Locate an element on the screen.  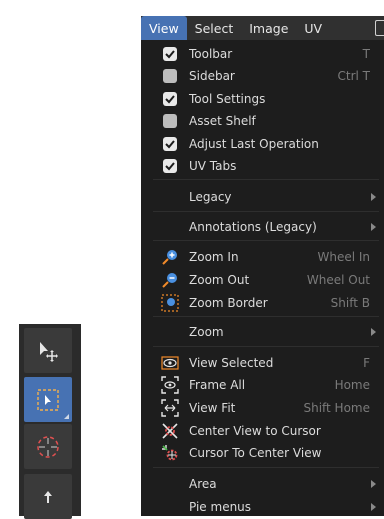
frame-all-icon is located at coordinates (170, 385).